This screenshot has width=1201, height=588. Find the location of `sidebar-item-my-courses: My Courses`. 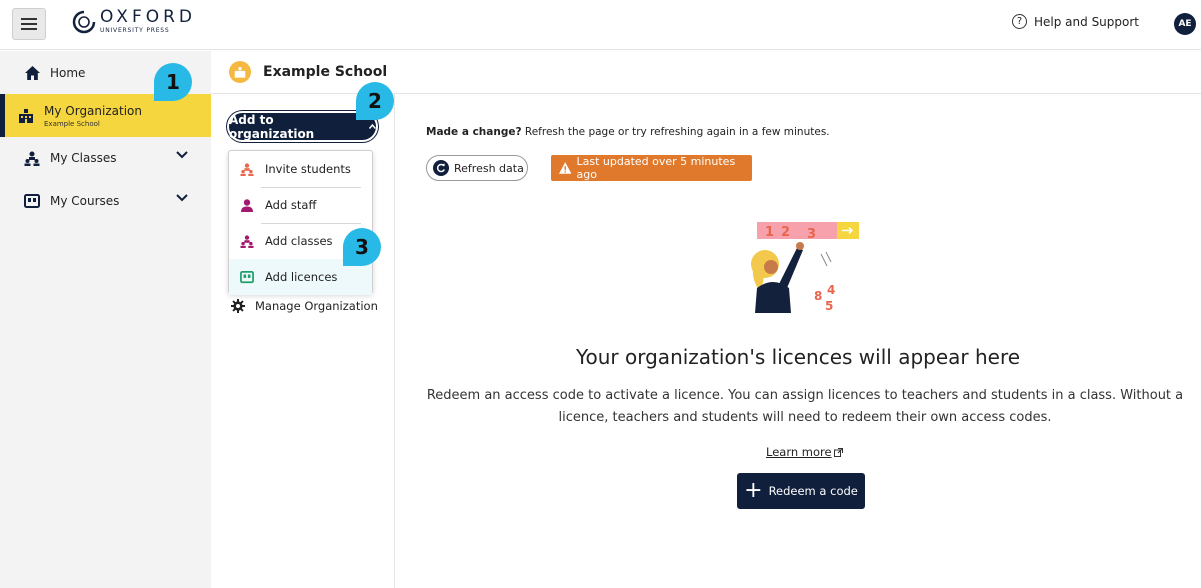

sidebar-item-my-courses: My Courses is located at coordinates (105, 201).